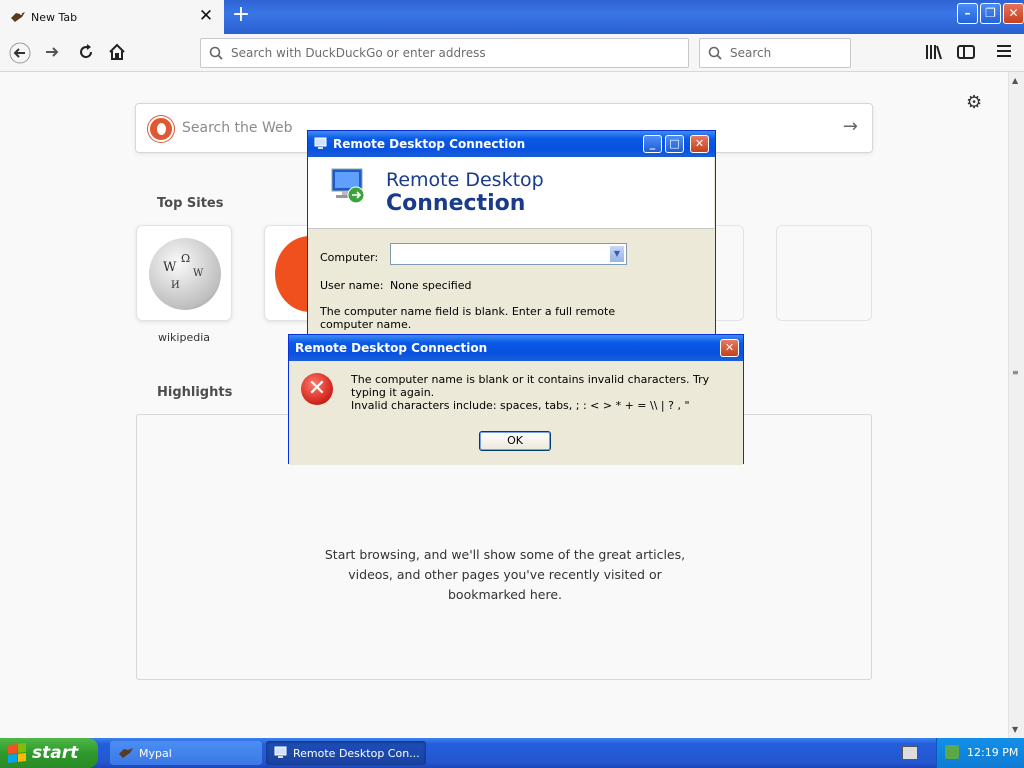 The height and width of the screenshot is (768, 1024). Describe the element at coordinates (358, 53) in the screenshot. I see `address-bar-placeholder: Search with DuckDuckGo or enter address` at that location.